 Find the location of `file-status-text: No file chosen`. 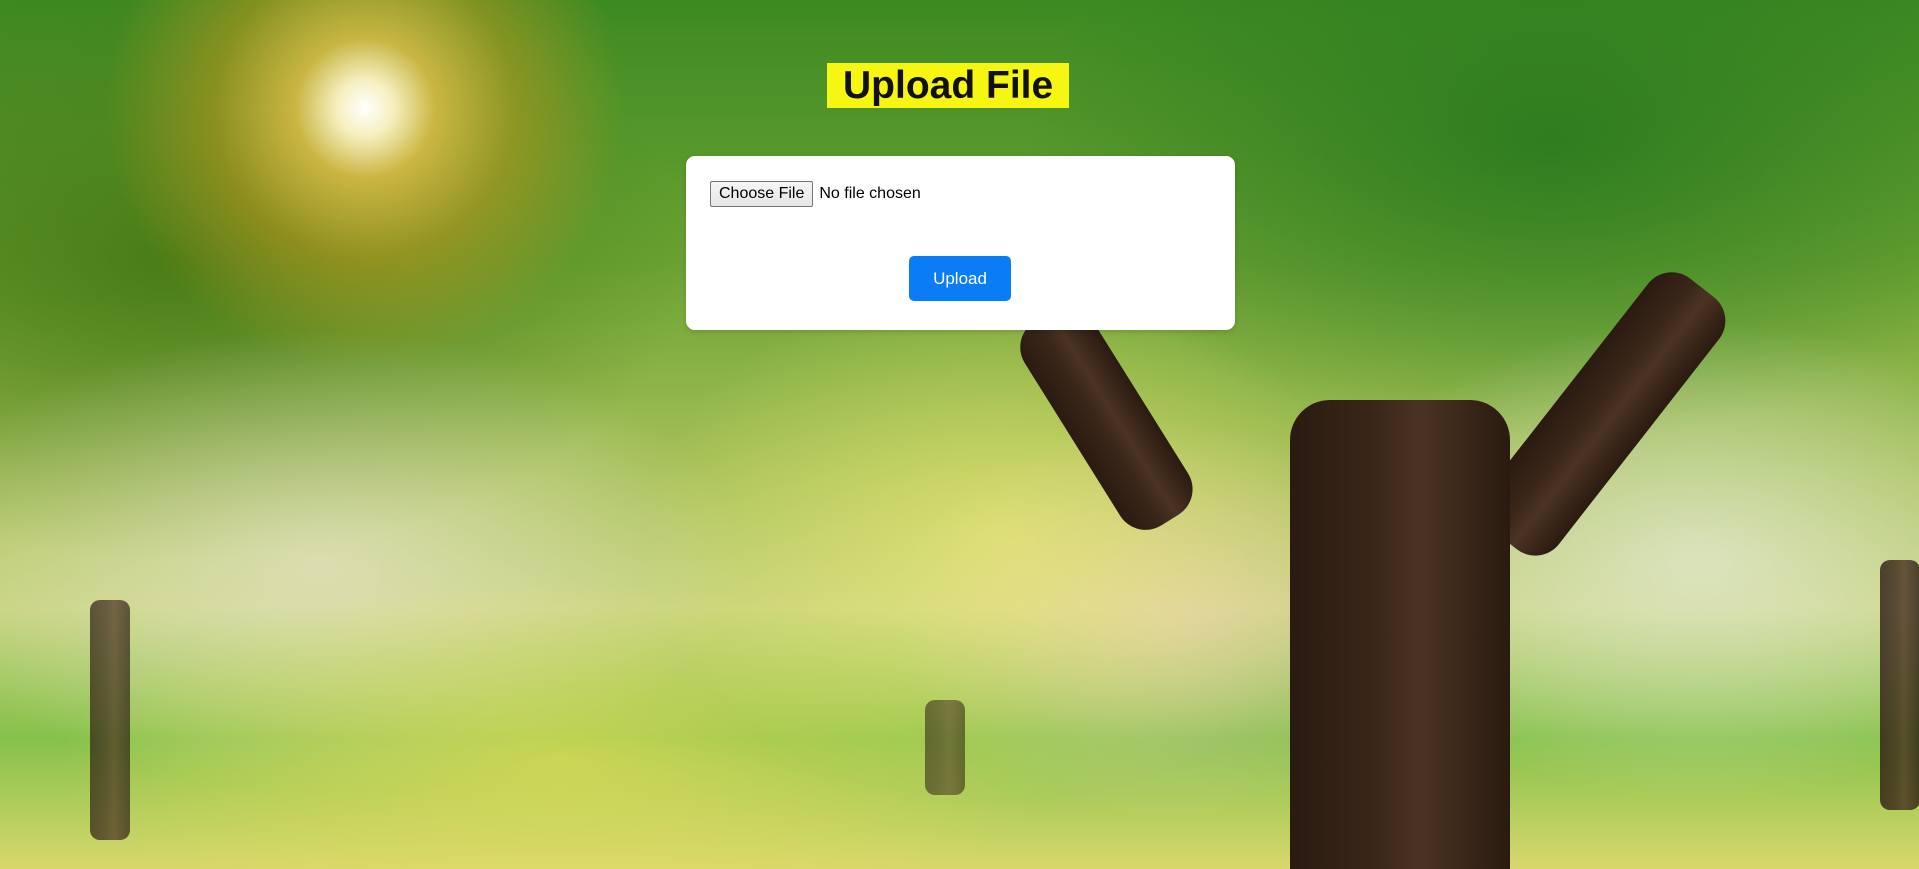

file-status-text: No file chosen is located at coordinates (870, 193).